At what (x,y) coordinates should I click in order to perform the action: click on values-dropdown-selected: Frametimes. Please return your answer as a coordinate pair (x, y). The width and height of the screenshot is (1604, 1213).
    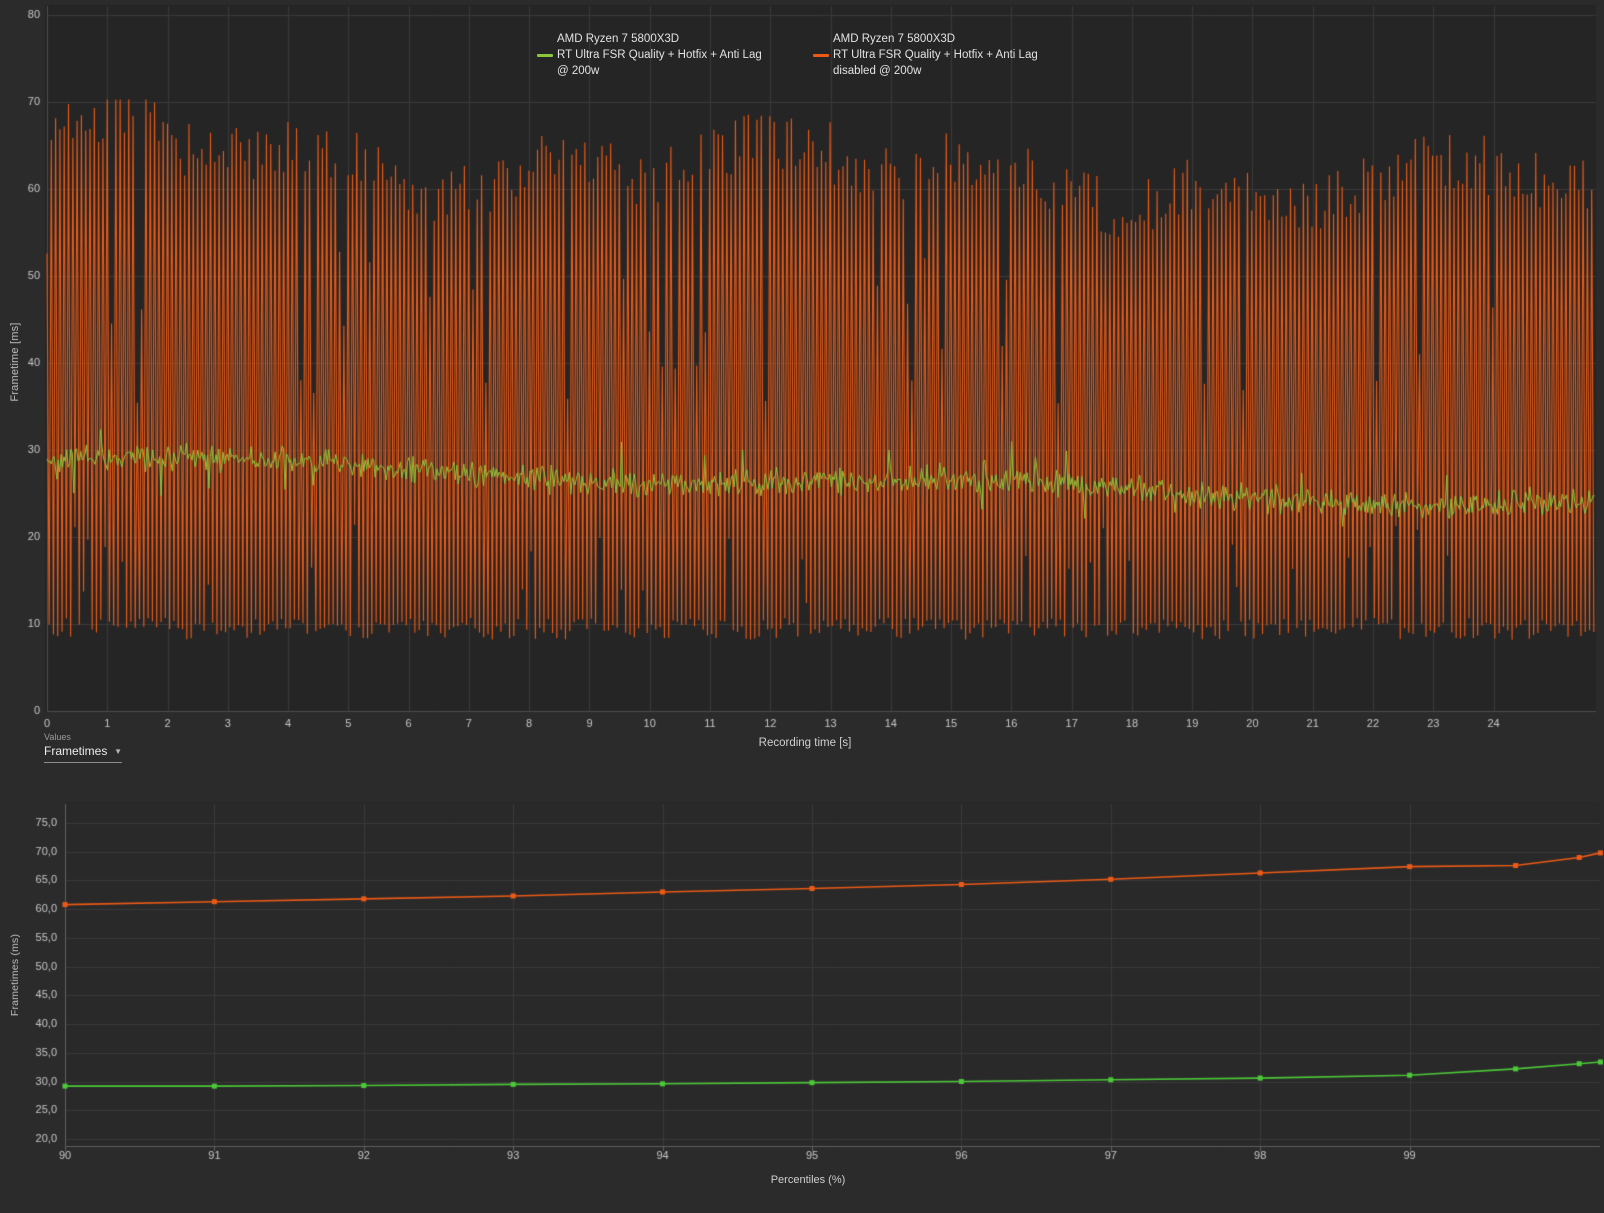
    Looking at the image, I should click on (76, 751).